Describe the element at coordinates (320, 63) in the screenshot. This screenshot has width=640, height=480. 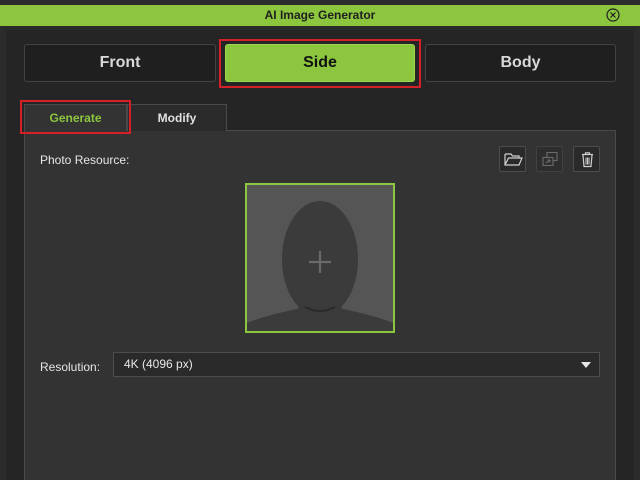
I see `side-button: Side` at that location.